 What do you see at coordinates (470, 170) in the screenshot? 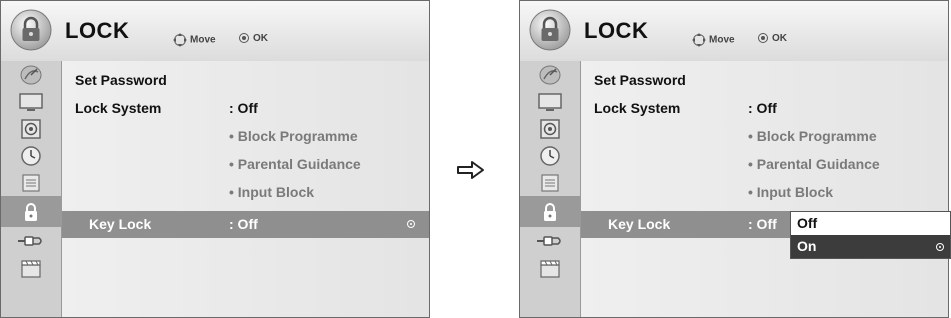
I see `transition-arrow-icon` at bounding box center [470, 170].